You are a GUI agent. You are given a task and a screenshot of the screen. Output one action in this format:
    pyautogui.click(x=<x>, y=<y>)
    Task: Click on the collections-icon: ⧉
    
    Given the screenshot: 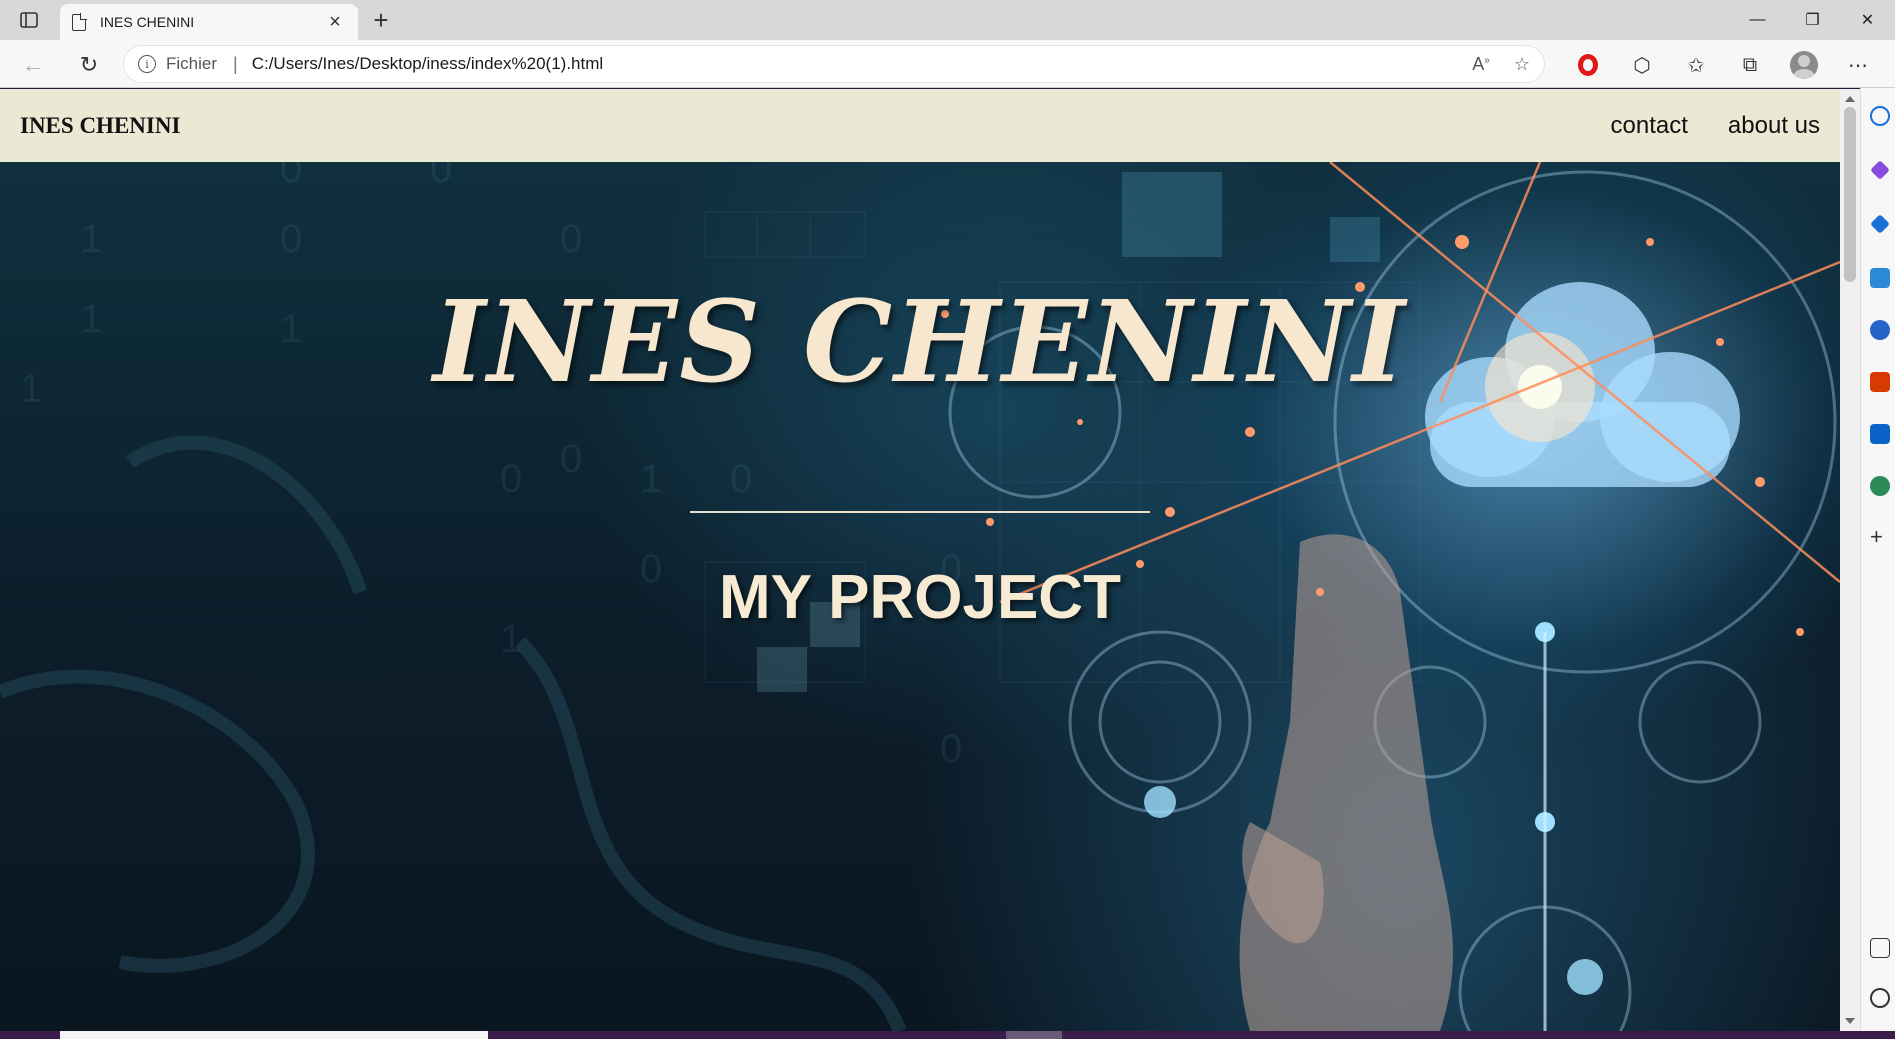 What is the action you would take?
    pyautogui.click(x=1750, y=65)
    